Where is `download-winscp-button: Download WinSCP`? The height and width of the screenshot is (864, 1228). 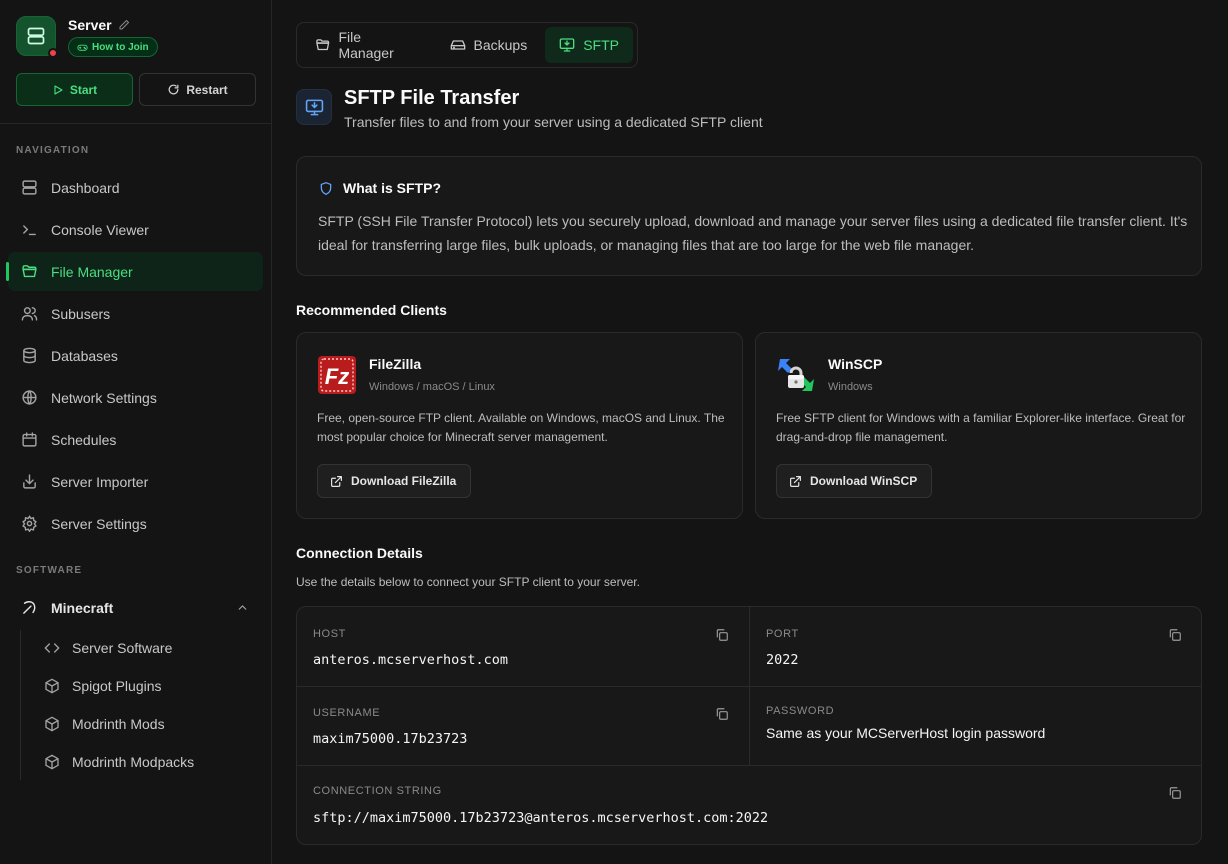 download-winscp-button: Download WinSCP is located at coordinates (854, 481).